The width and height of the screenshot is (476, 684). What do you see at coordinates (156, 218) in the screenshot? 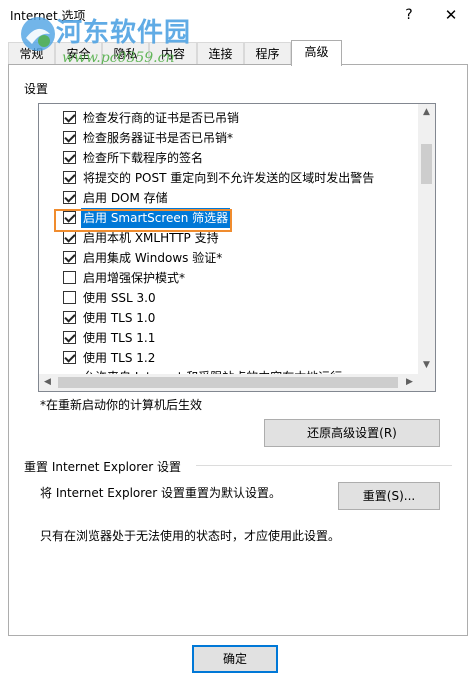
I see `setting-label-selected: 启用 SmartScreen 筛选器` at bounding box center [156, 218].